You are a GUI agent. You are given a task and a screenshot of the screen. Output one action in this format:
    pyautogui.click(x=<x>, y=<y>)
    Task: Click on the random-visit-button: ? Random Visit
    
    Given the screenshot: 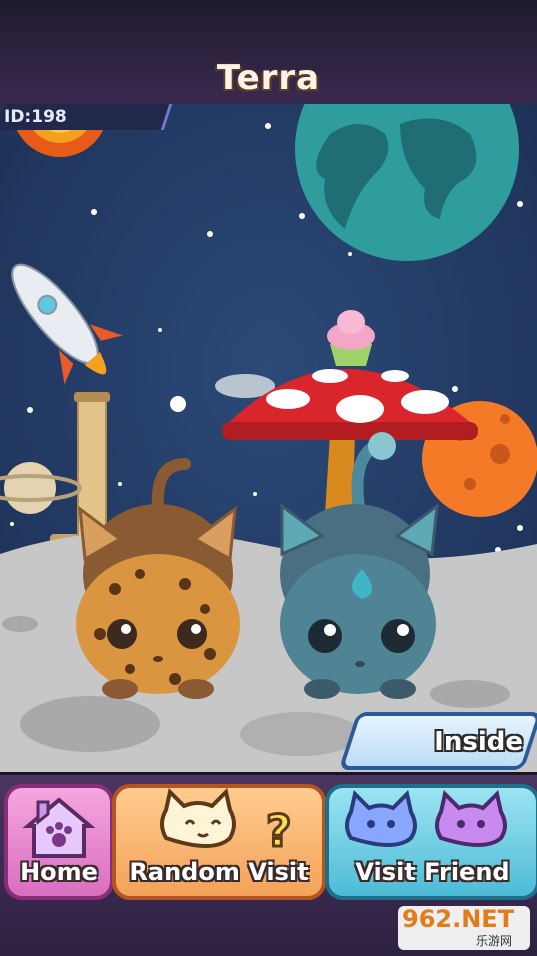 What is the action you would take?
    pyautogui.click(x=219, y=842)
    